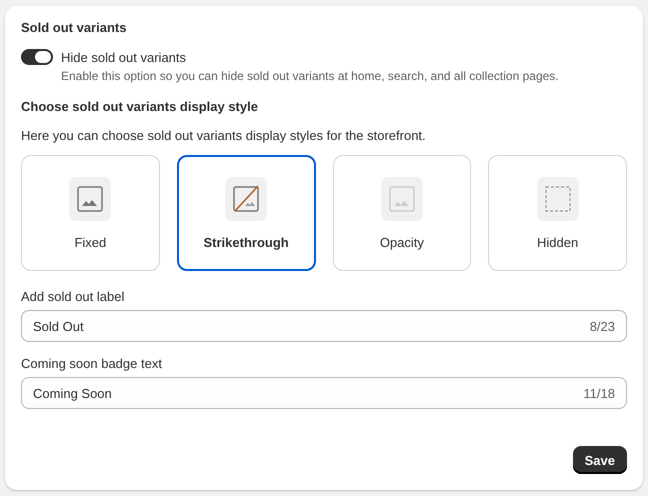 The image size is (648, 496). What do you see at coordinates (246, 198) in the screenshot?
I see `crossed-image-icon` at bounding box center [246, 198].